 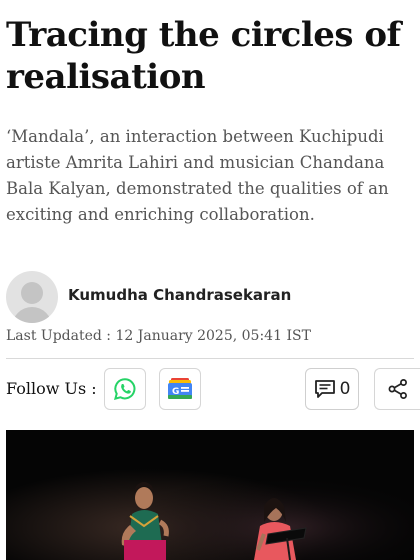 I want to click on comment-count: 0, so click(x=345, y=389).